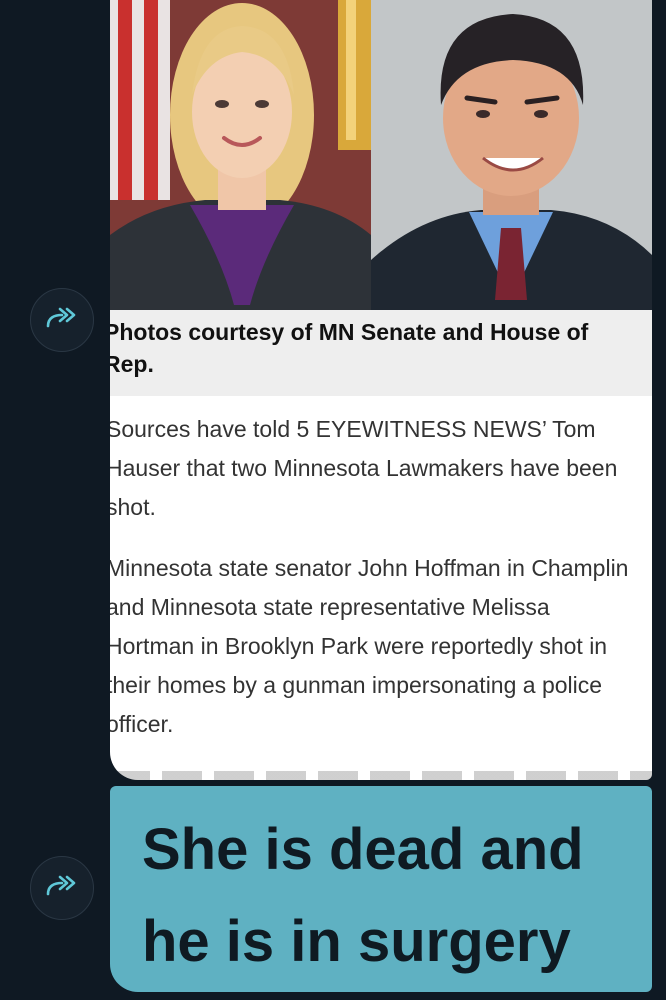 The width and height of the screenshot is (666, 1000). I want to click on representative-photo-right, so click(511, 155).